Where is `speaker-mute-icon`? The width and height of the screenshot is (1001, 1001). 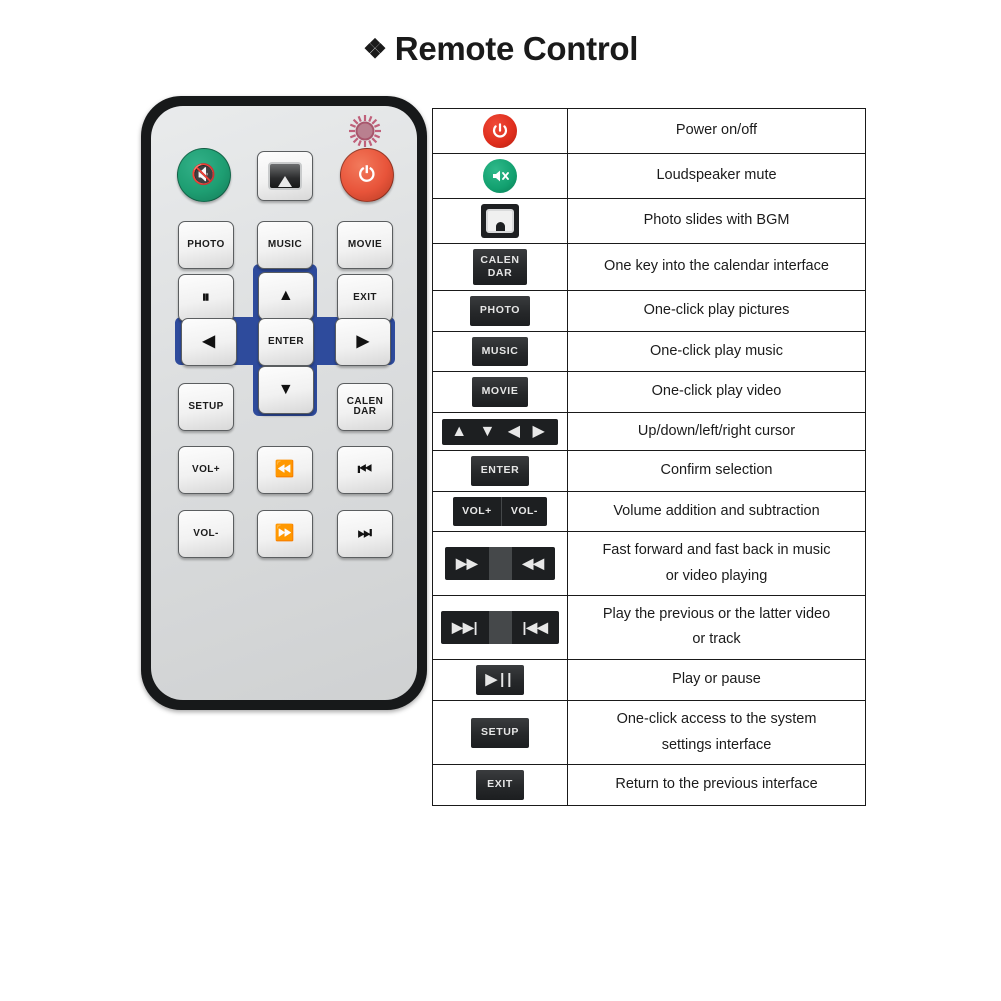
speaker-mute-icon is located at coordinates (500, 176).